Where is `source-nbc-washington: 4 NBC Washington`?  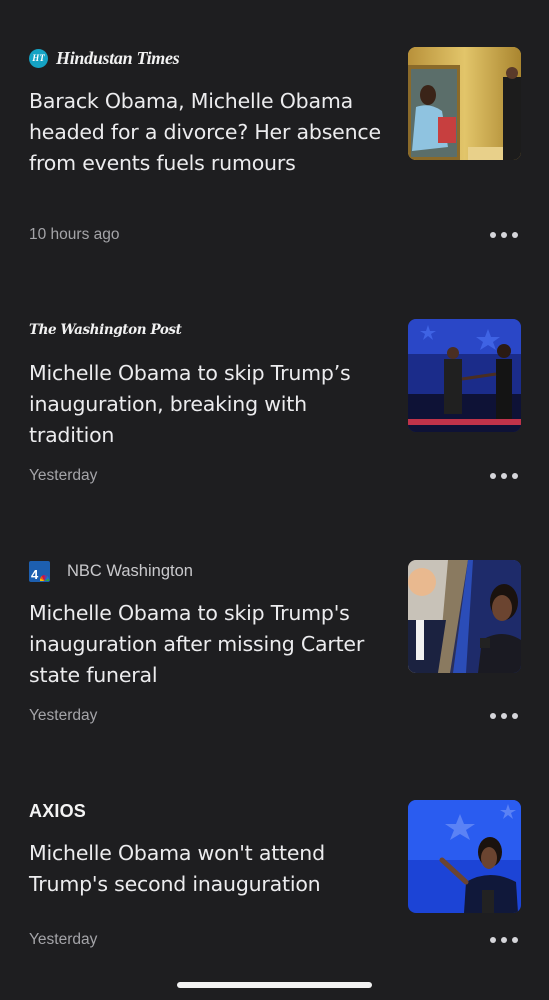 source-nbc-washington: 4 NBC Washington is located at coordinates (111, 571).